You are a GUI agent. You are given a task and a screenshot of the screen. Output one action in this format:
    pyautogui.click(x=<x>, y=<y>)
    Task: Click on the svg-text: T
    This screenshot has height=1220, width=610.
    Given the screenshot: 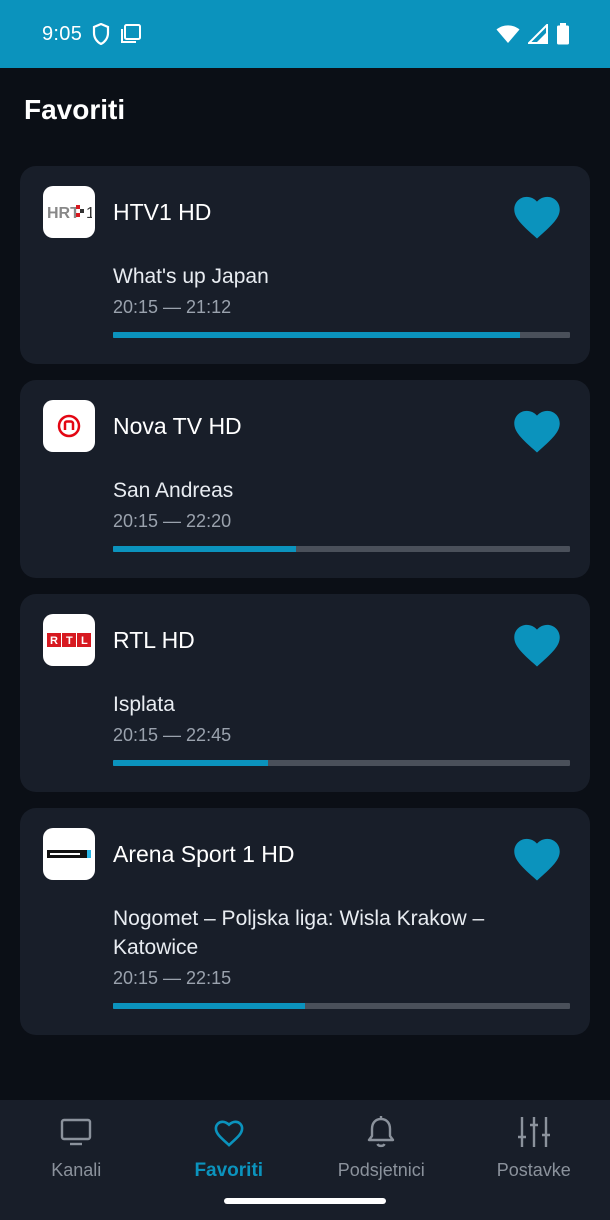 What is the action you would take?
    pyautogui.click(x=69, y=641)
    